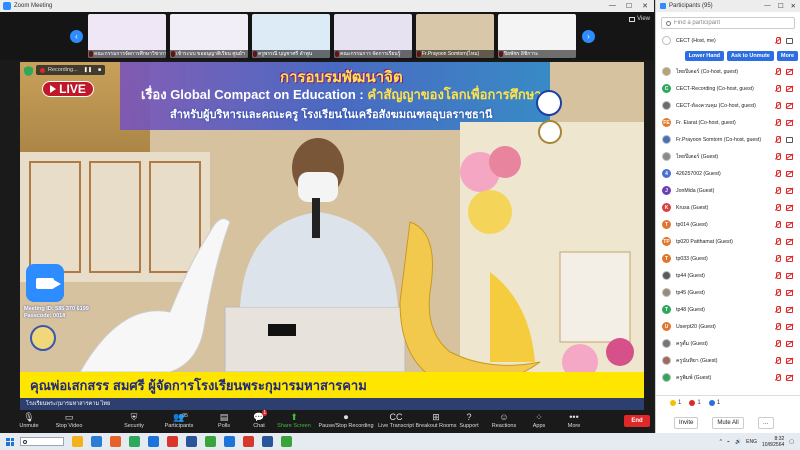 This screenshot has width=800, height=450. Describe the element at coordinates (224, 417) in the screenshot. I see `polls-icon: ▤` at that location.